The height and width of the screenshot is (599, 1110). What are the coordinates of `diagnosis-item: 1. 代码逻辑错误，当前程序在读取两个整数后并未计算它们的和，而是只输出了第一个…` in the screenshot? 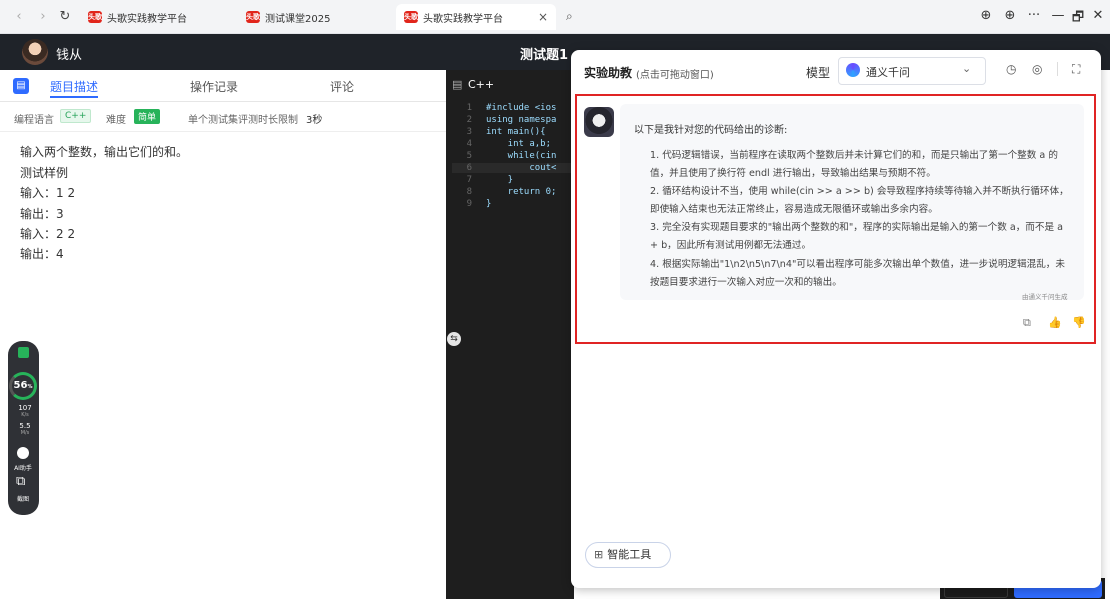 It's located at (854, 164).